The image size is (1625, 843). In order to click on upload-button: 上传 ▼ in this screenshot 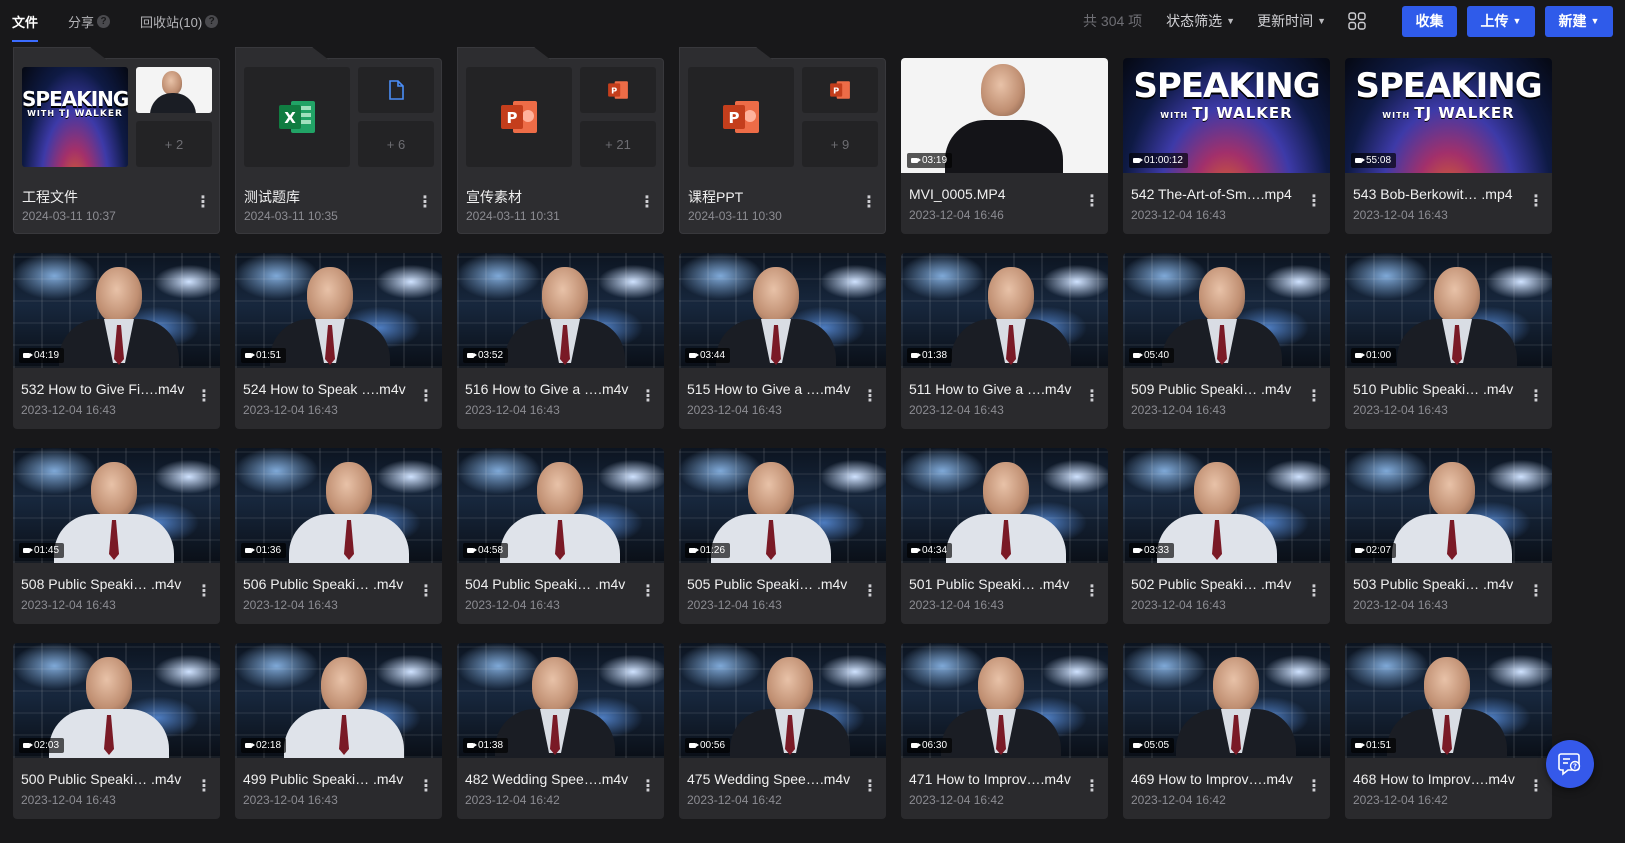, I will do `click(1501, 21)`.